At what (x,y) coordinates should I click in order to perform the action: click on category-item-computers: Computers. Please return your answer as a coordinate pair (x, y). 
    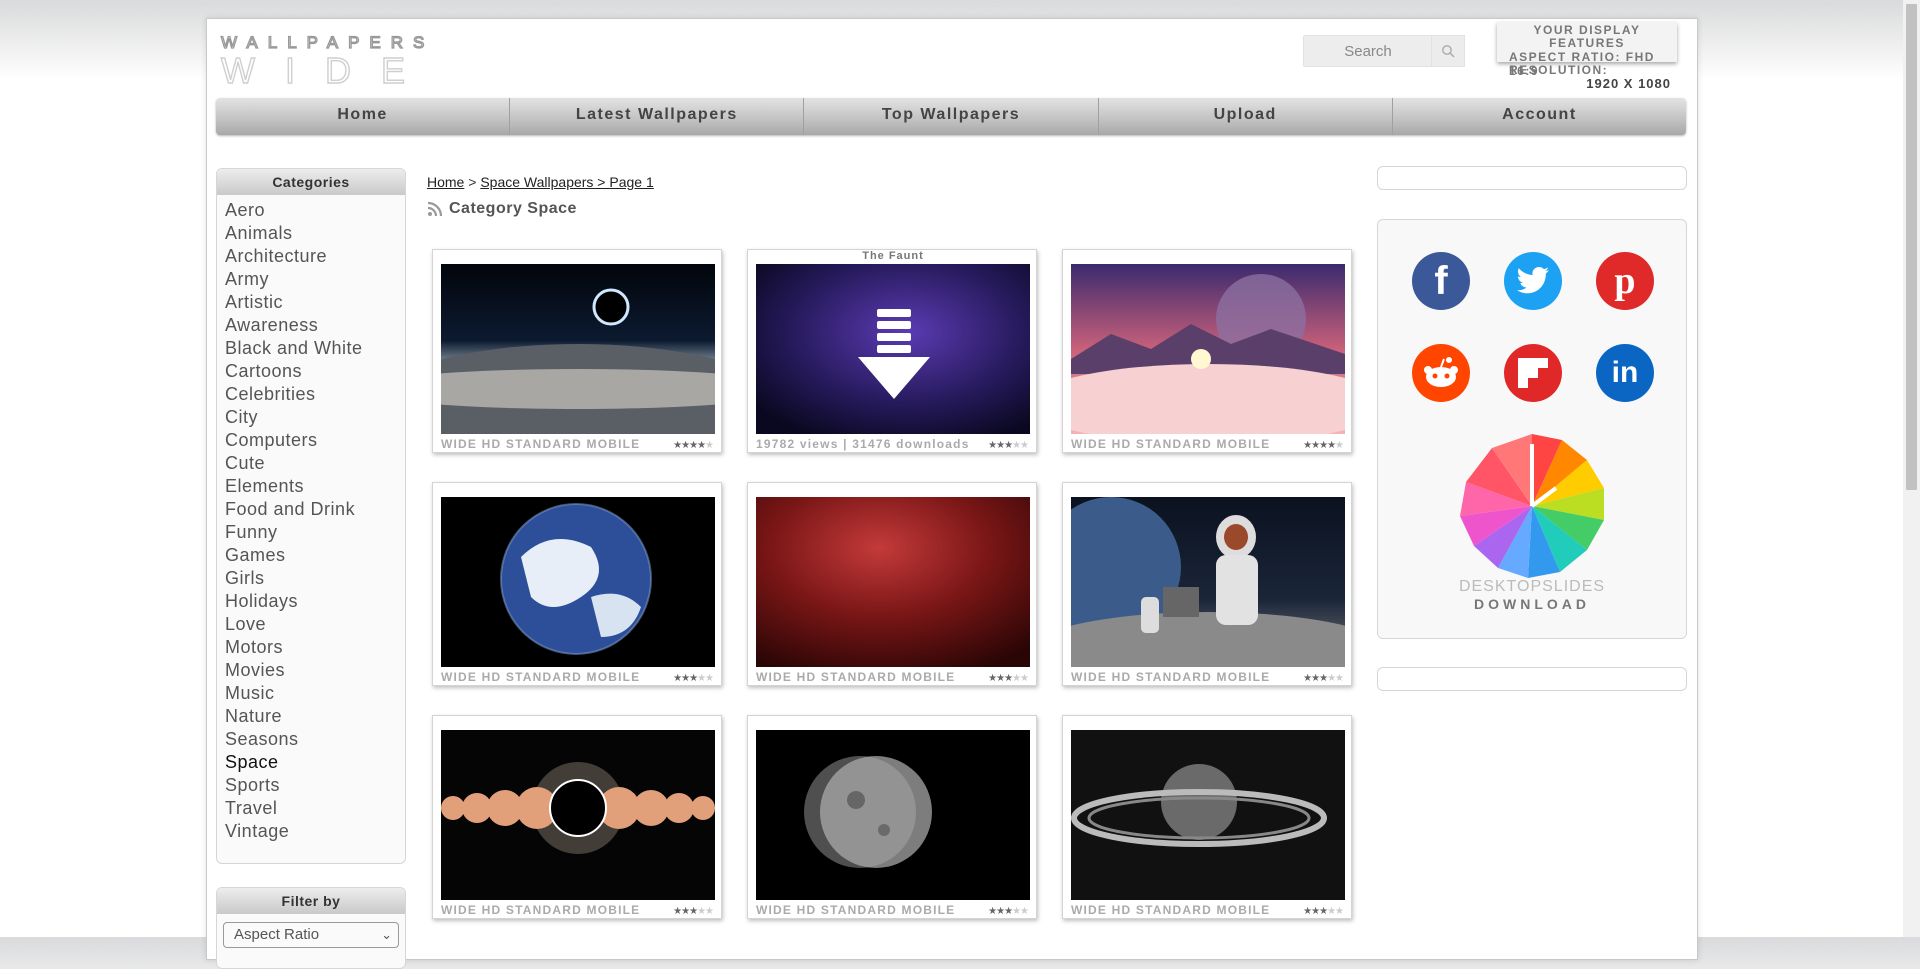
    Looking at the image, I should click on (315, 440).